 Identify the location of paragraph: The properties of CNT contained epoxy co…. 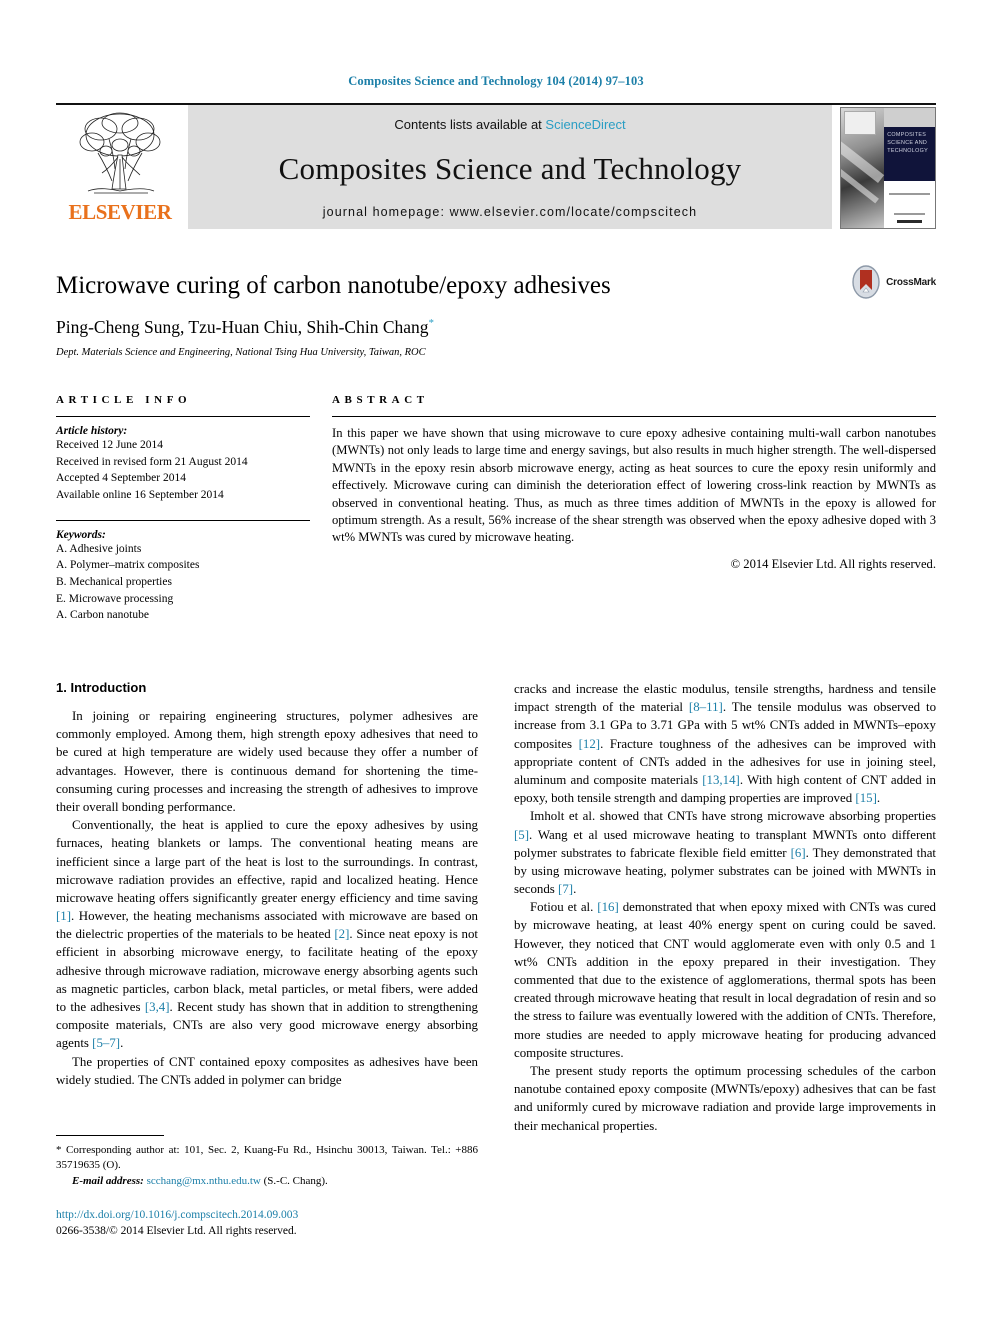
(267, 1070).